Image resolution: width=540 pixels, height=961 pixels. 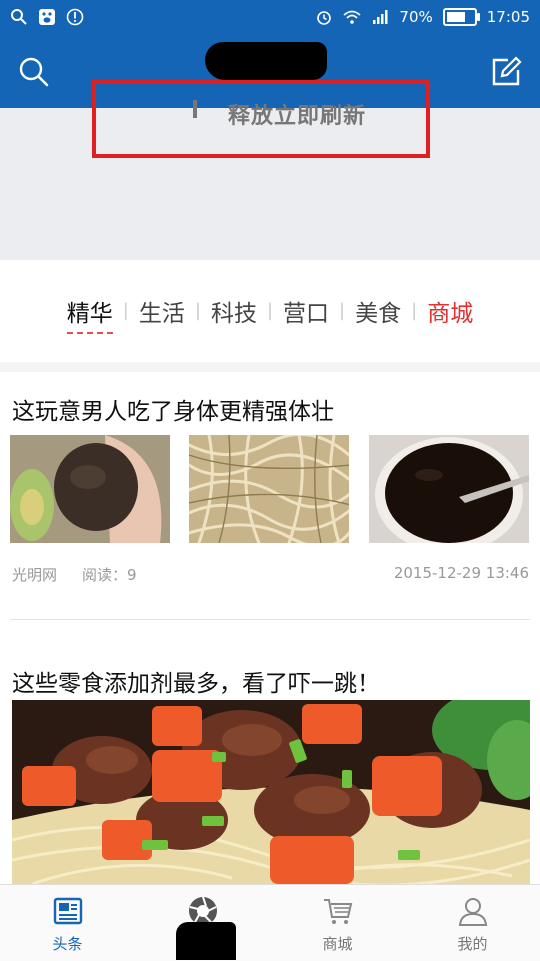 What do you see at coordinates (67, 944) in the screenshot?
I see `nav-label: 头条` at bounding box center [67, 944].